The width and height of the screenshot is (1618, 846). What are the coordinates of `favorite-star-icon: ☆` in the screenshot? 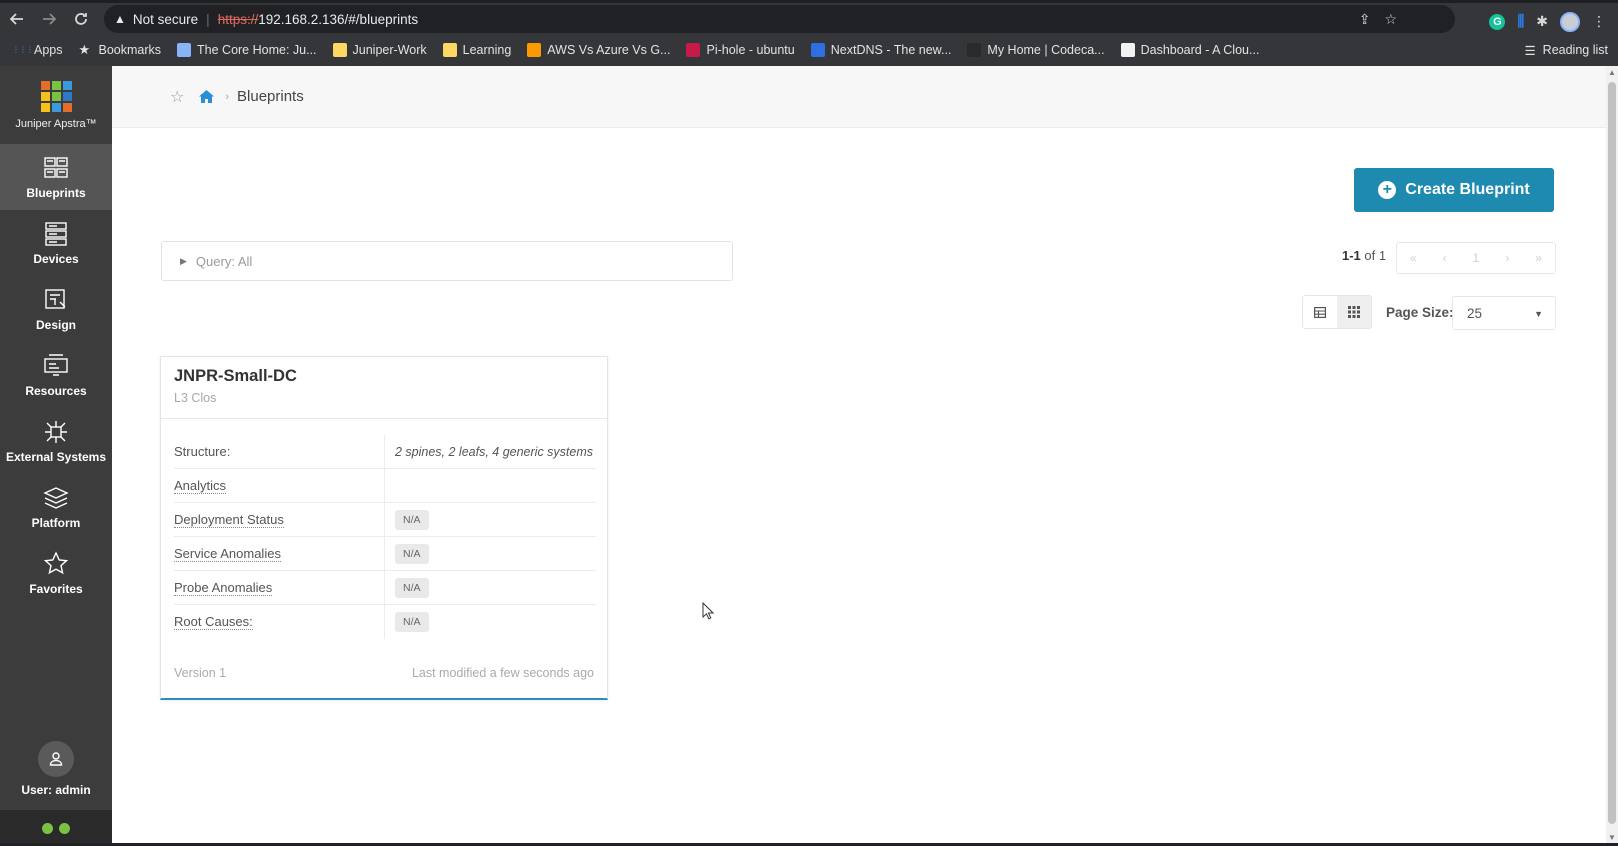 It's located at (177, 97).